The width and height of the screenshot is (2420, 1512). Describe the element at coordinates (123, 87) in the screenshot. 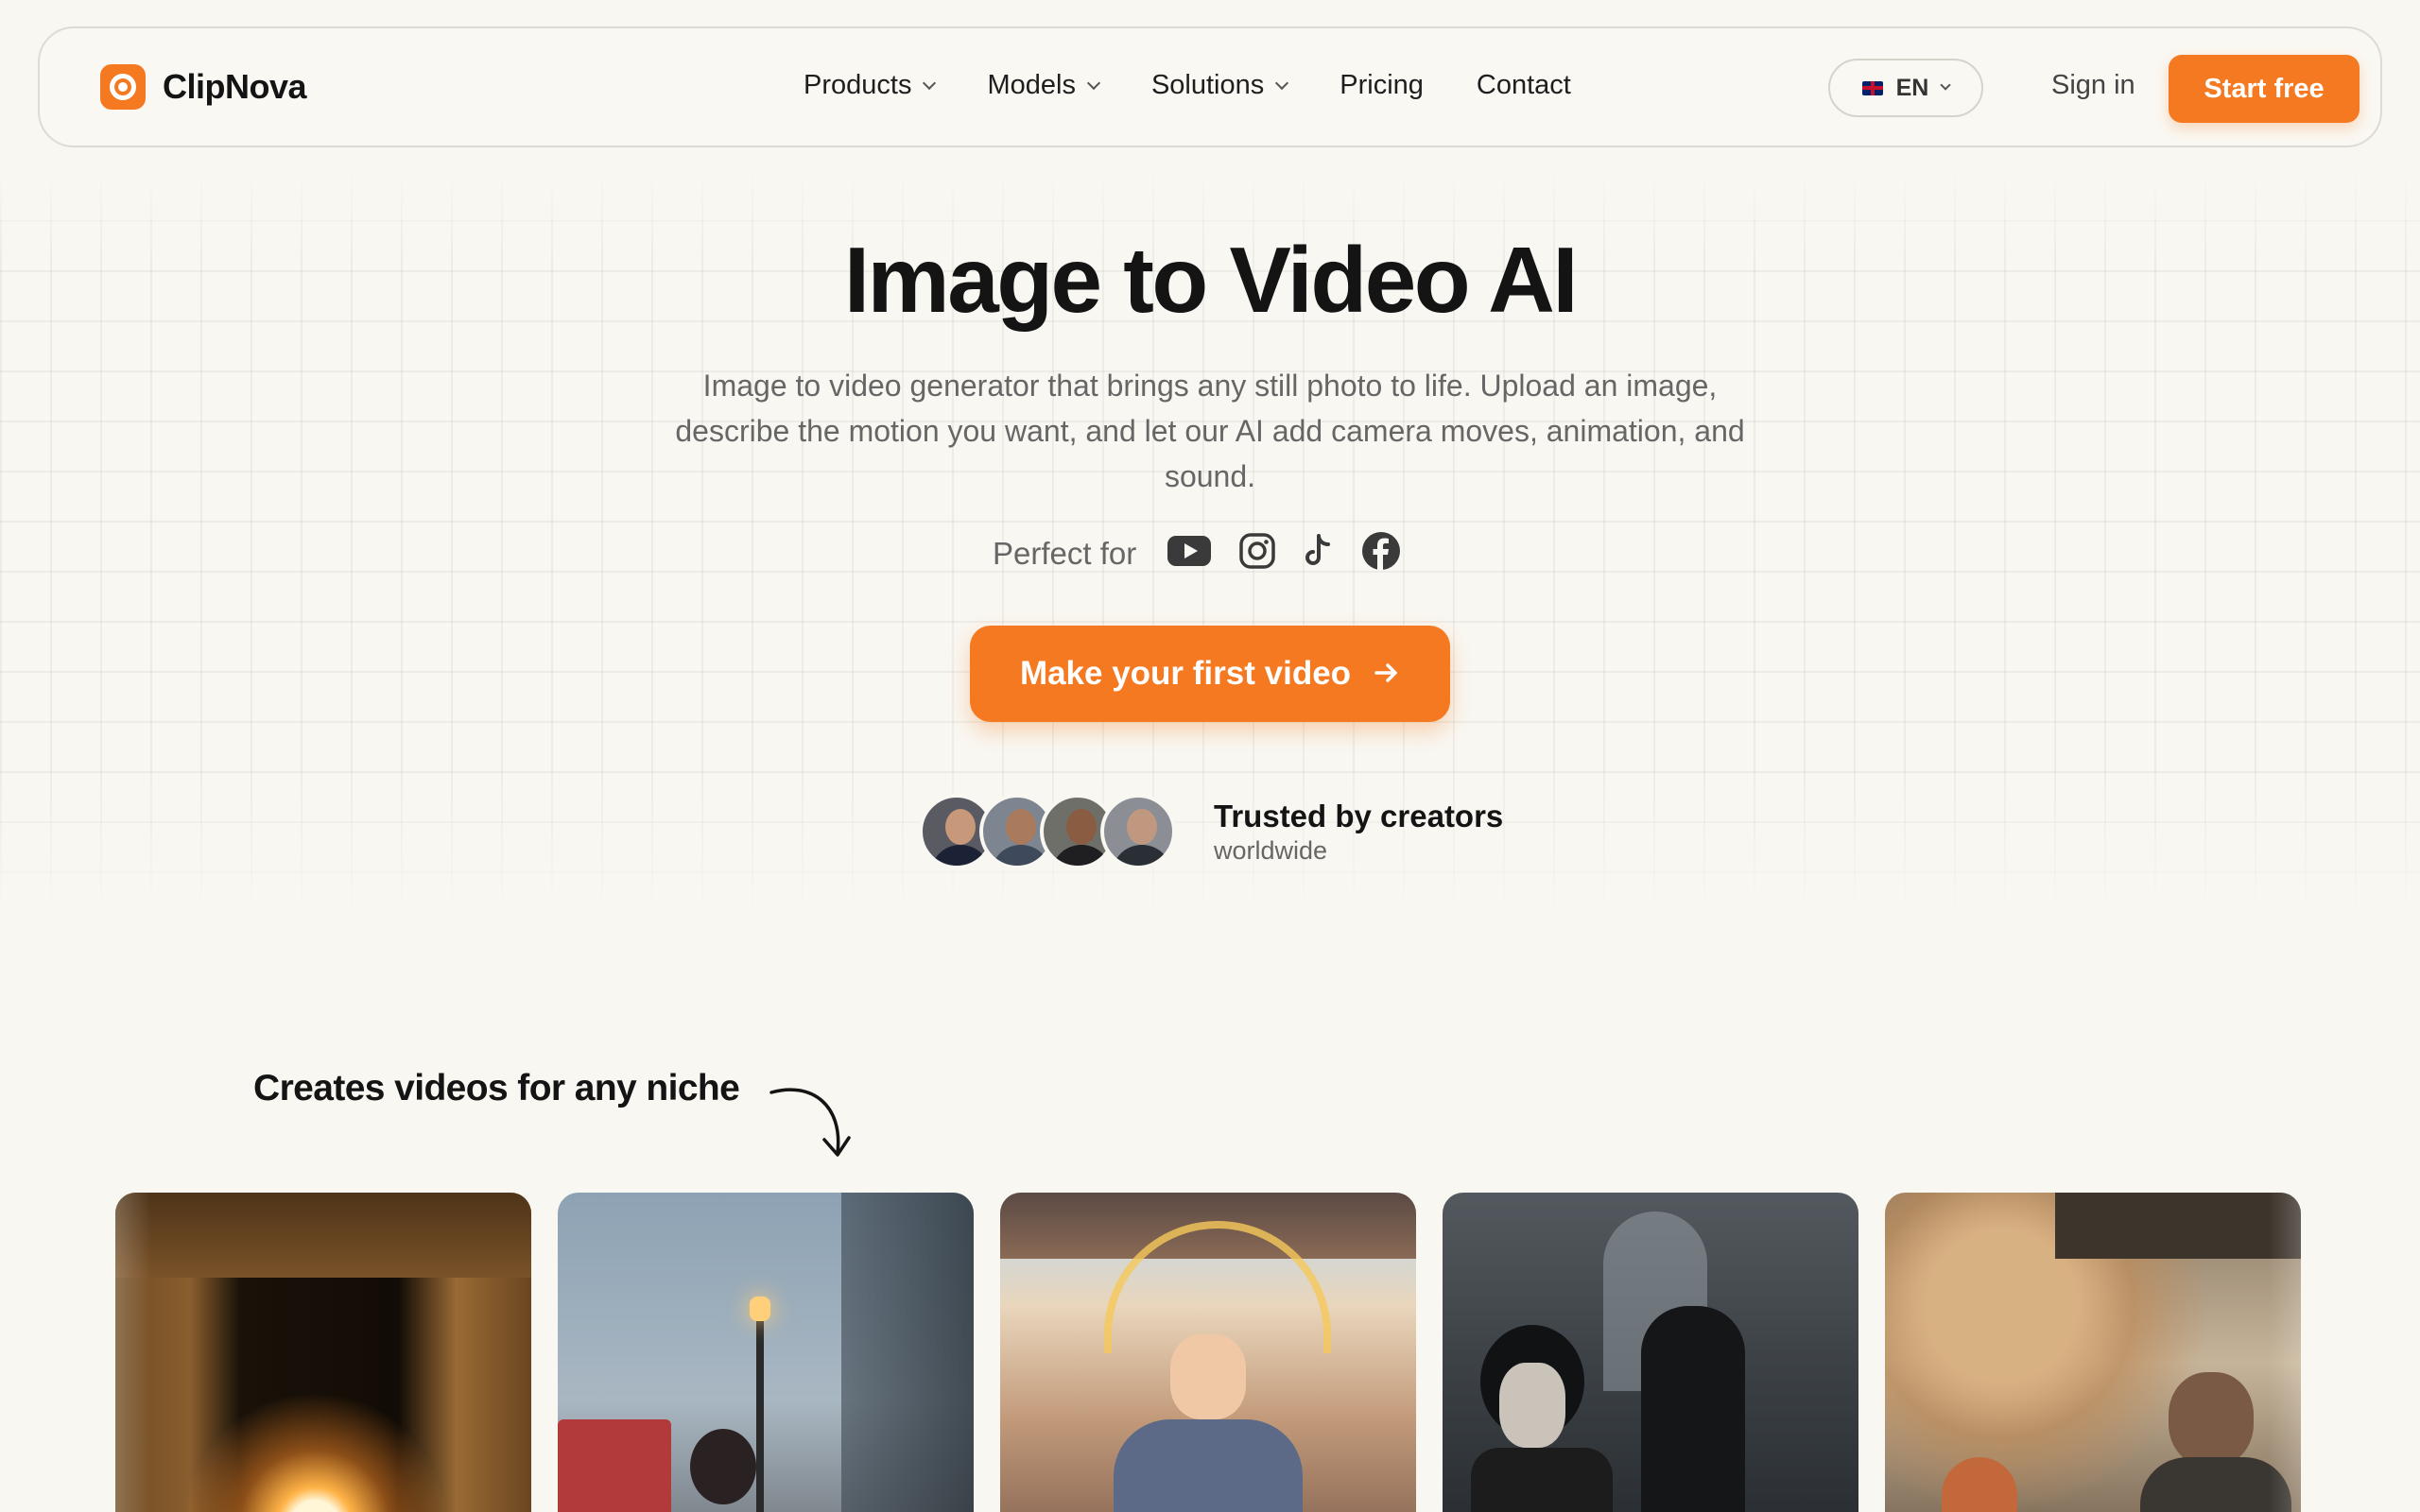

I see `aperture-logo-icon` at that location.